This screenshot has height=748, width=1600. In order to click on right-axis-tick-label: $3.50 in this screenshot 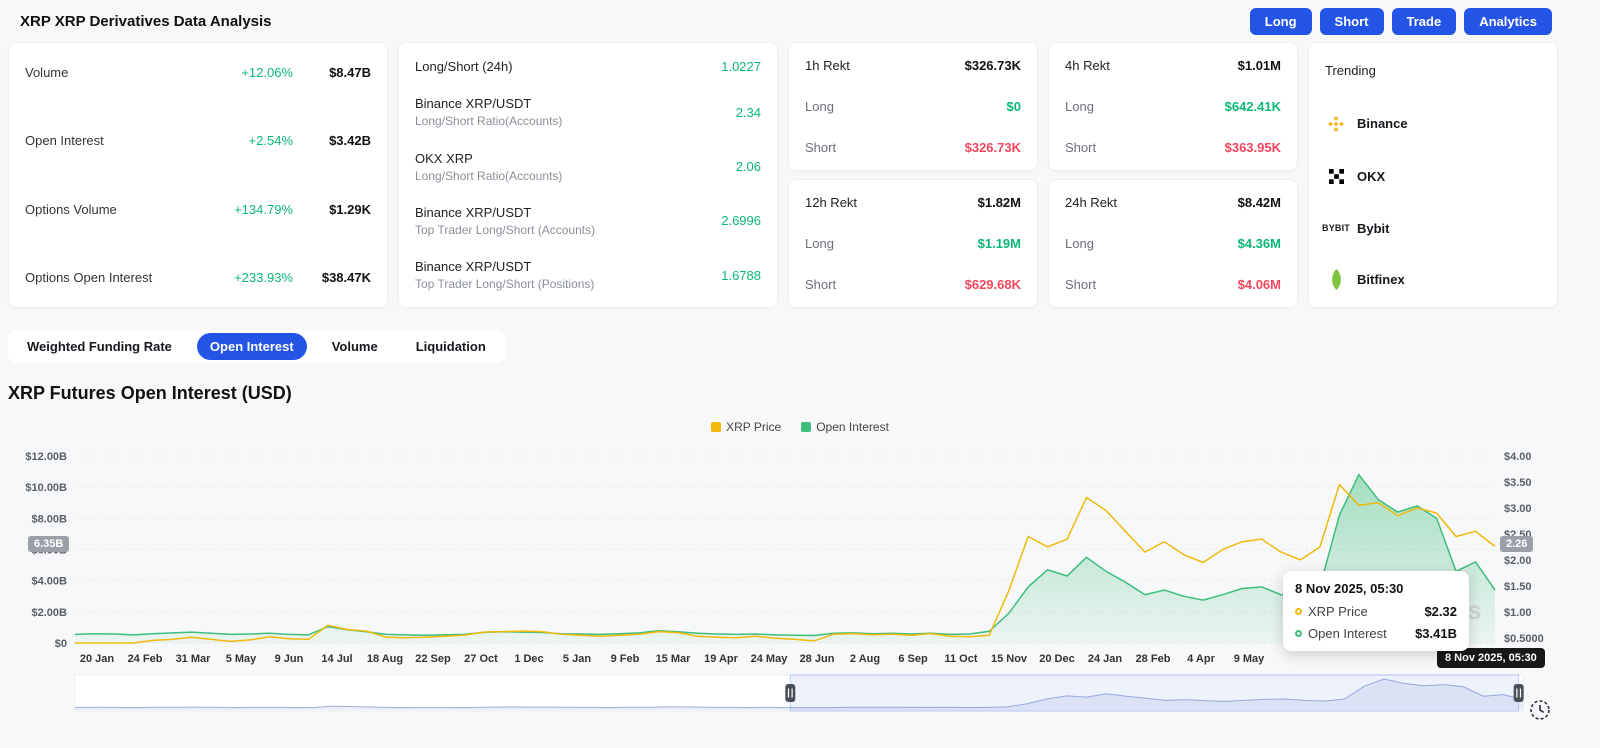, I will do `click(1518, 483)`.